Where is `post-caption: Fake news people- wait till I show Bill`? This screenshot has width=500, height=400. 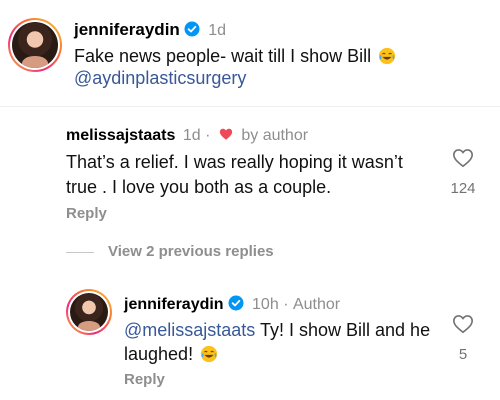 post-caption: Fake news people- wait till I show Bill is located at coordinates (235, 56).